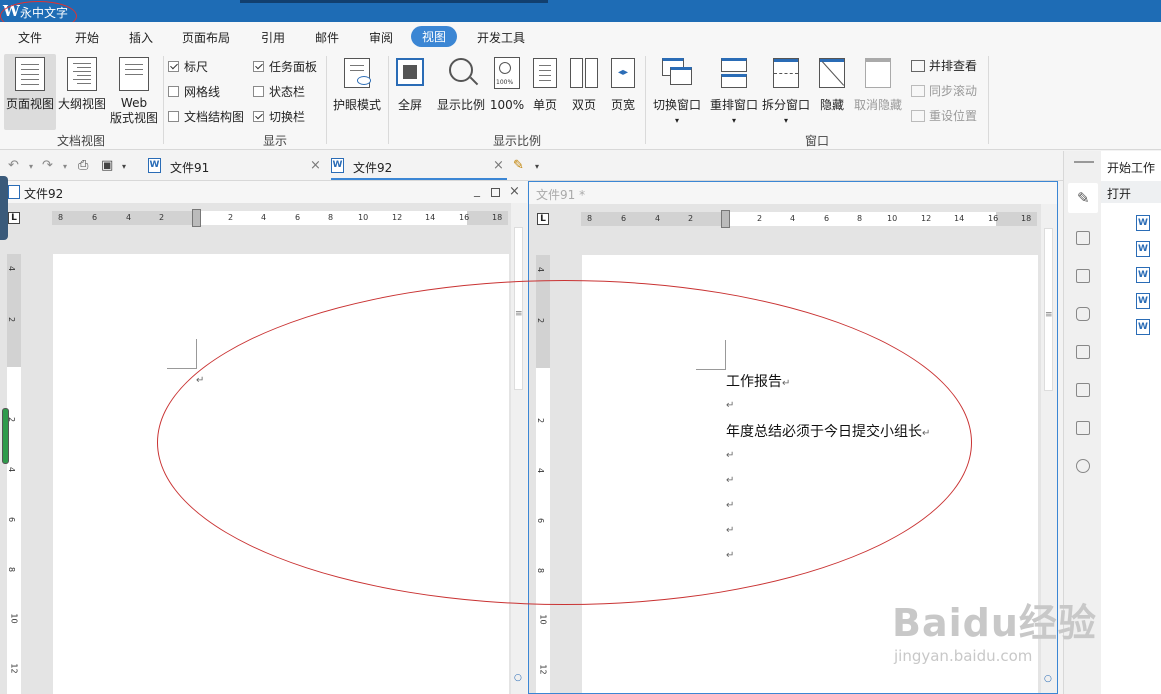 This screenshot has width=1161, height=694. What do you see at coordinates (182, 354) in the screenshot?
I see `margin-crop-mark` at bounding box center [182, 354].